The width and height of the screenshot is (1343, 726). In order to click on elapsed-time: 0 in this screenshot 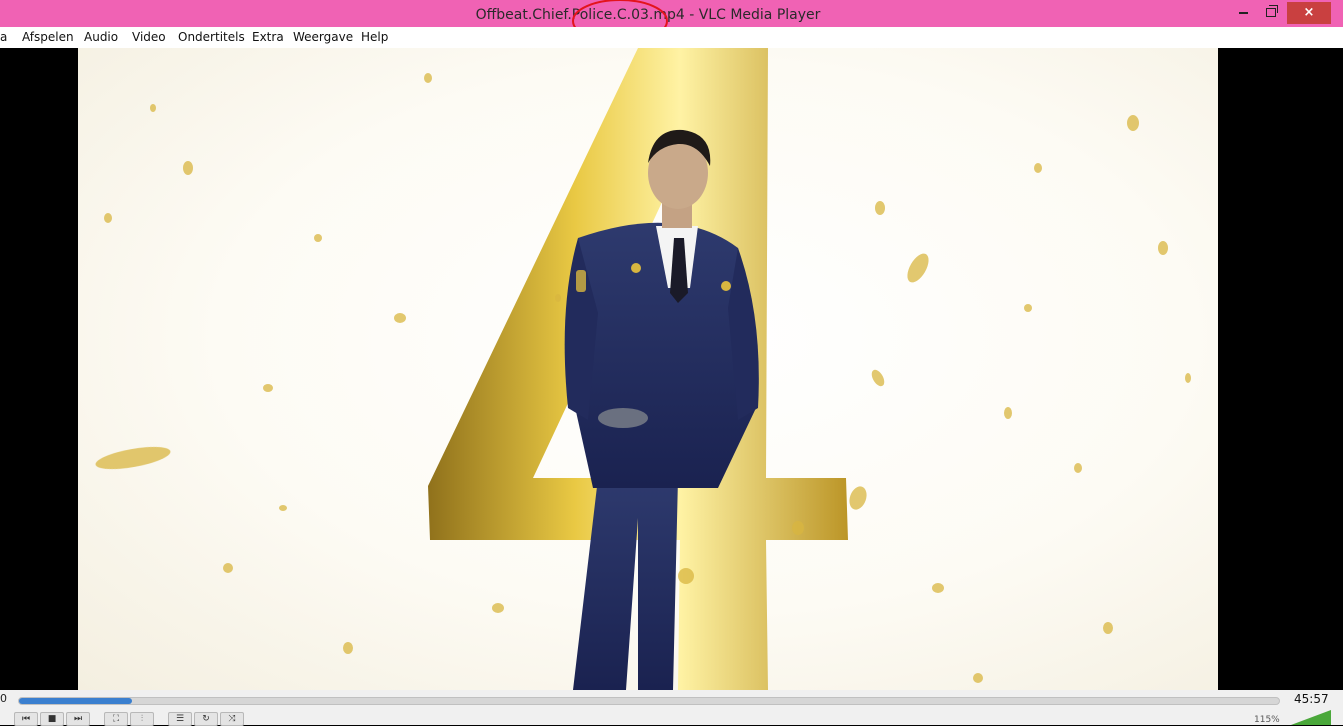, I will do `click(3, 698)`.